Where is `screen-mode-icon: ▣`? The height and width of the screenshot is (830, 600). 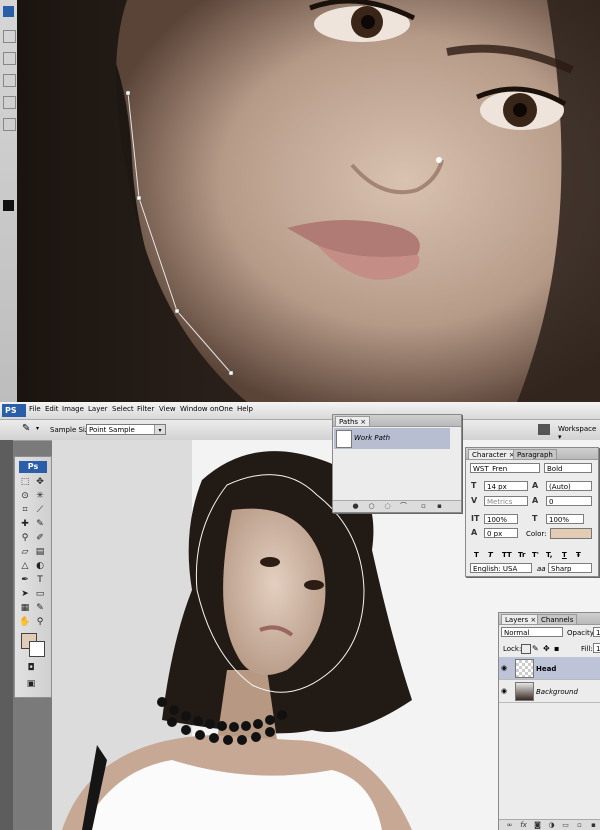
screen-mode-icon: ▣ is located at coordinates (31, 684).